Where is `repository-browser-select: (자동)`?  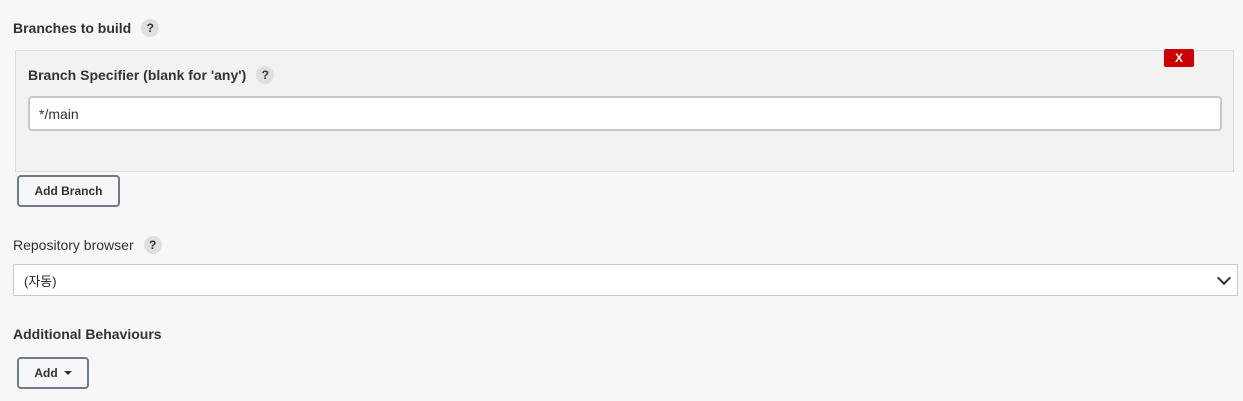
repository-browser-select: (자동) is located at coordinates (625, 280).